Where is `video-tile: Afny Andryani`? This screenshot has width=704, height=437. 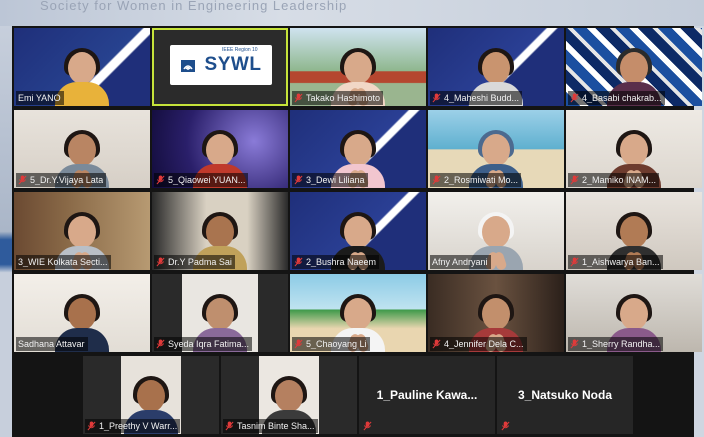
video-tile: Afny Andryani is located at coordinates (496, 231).